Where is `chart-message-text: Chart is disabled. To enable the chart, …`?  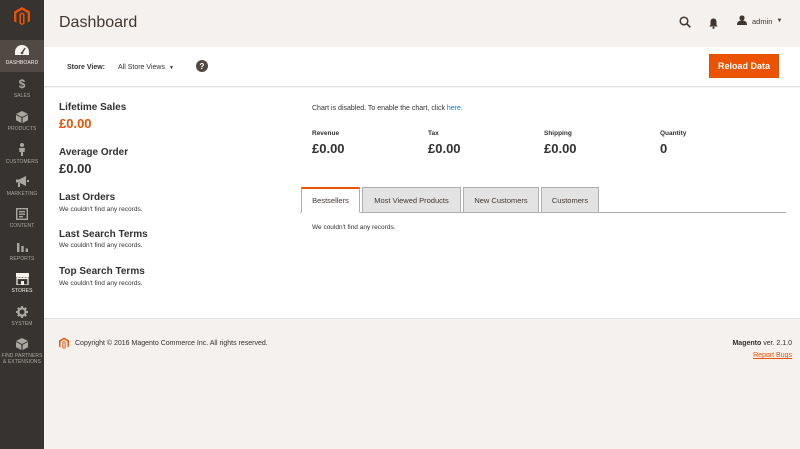 chart-message-text: Chart is disabled. To enable the chart, … is located at coordinates (379, 108).